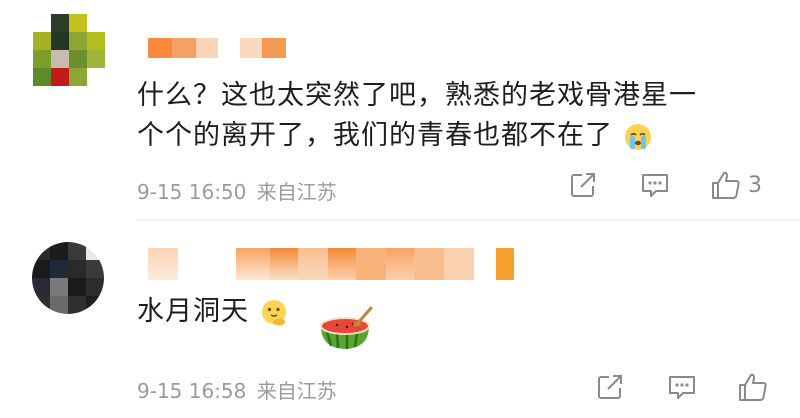 The height and width of the screenshot is (418, 800). What do you see at coordinates (273, 312) in the screenshot?
I see `thinking-emoji-icon` at bounding box center [273, 312].